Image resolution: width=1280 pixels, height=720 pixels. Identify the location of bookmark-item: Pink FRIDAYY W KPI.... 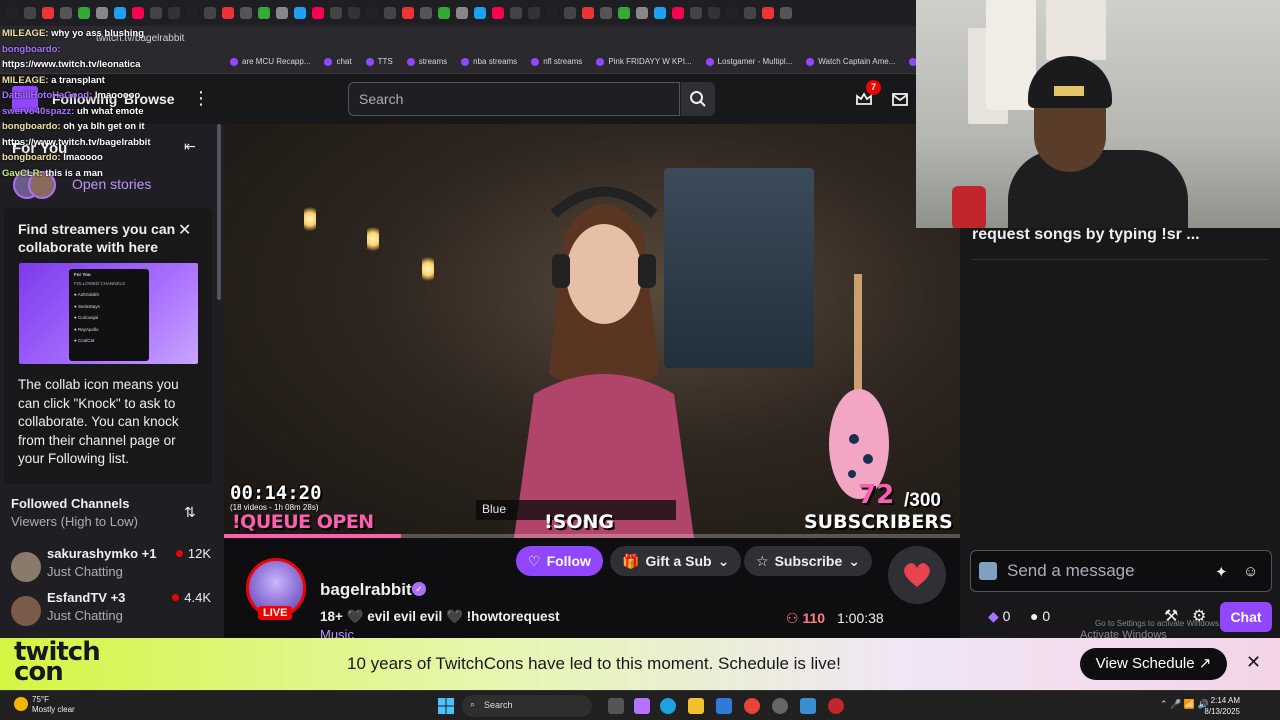
(644, 61).